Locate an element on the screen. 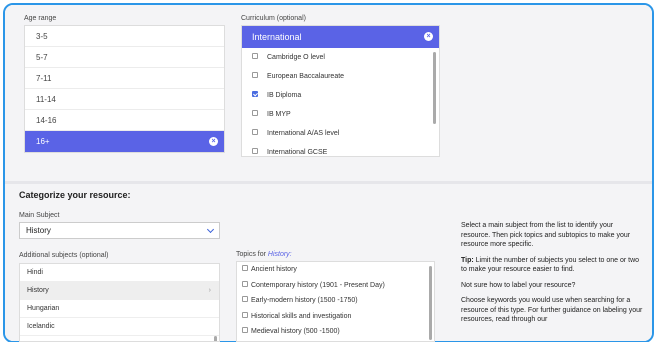  topic-option: Early-modern history (1500 -1750) is located at coordinates (335, 301).